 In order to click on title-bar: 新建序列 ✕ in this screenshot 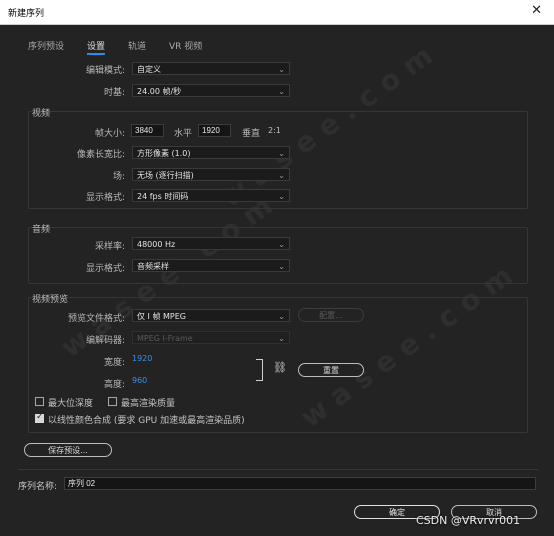, I will do `click(277, 12)`.